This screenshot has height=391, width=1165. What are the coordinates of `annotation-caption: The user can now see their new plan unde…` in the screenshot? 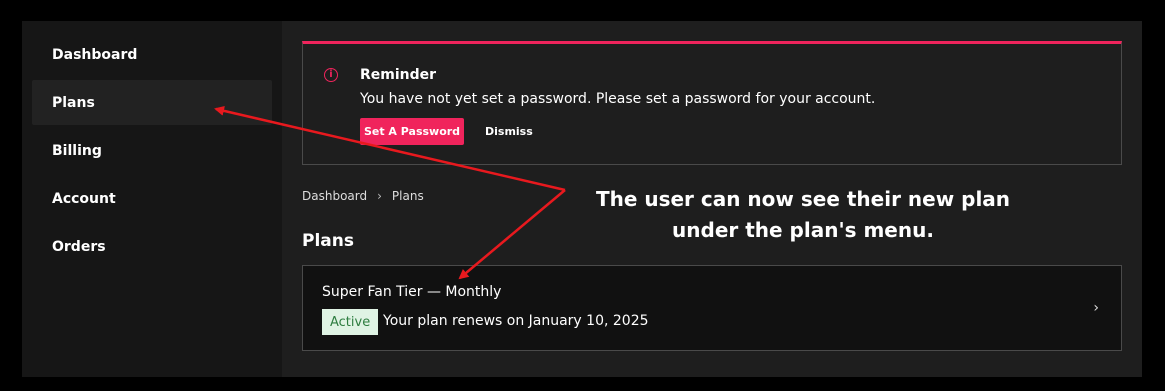 It's located at (803, 215).